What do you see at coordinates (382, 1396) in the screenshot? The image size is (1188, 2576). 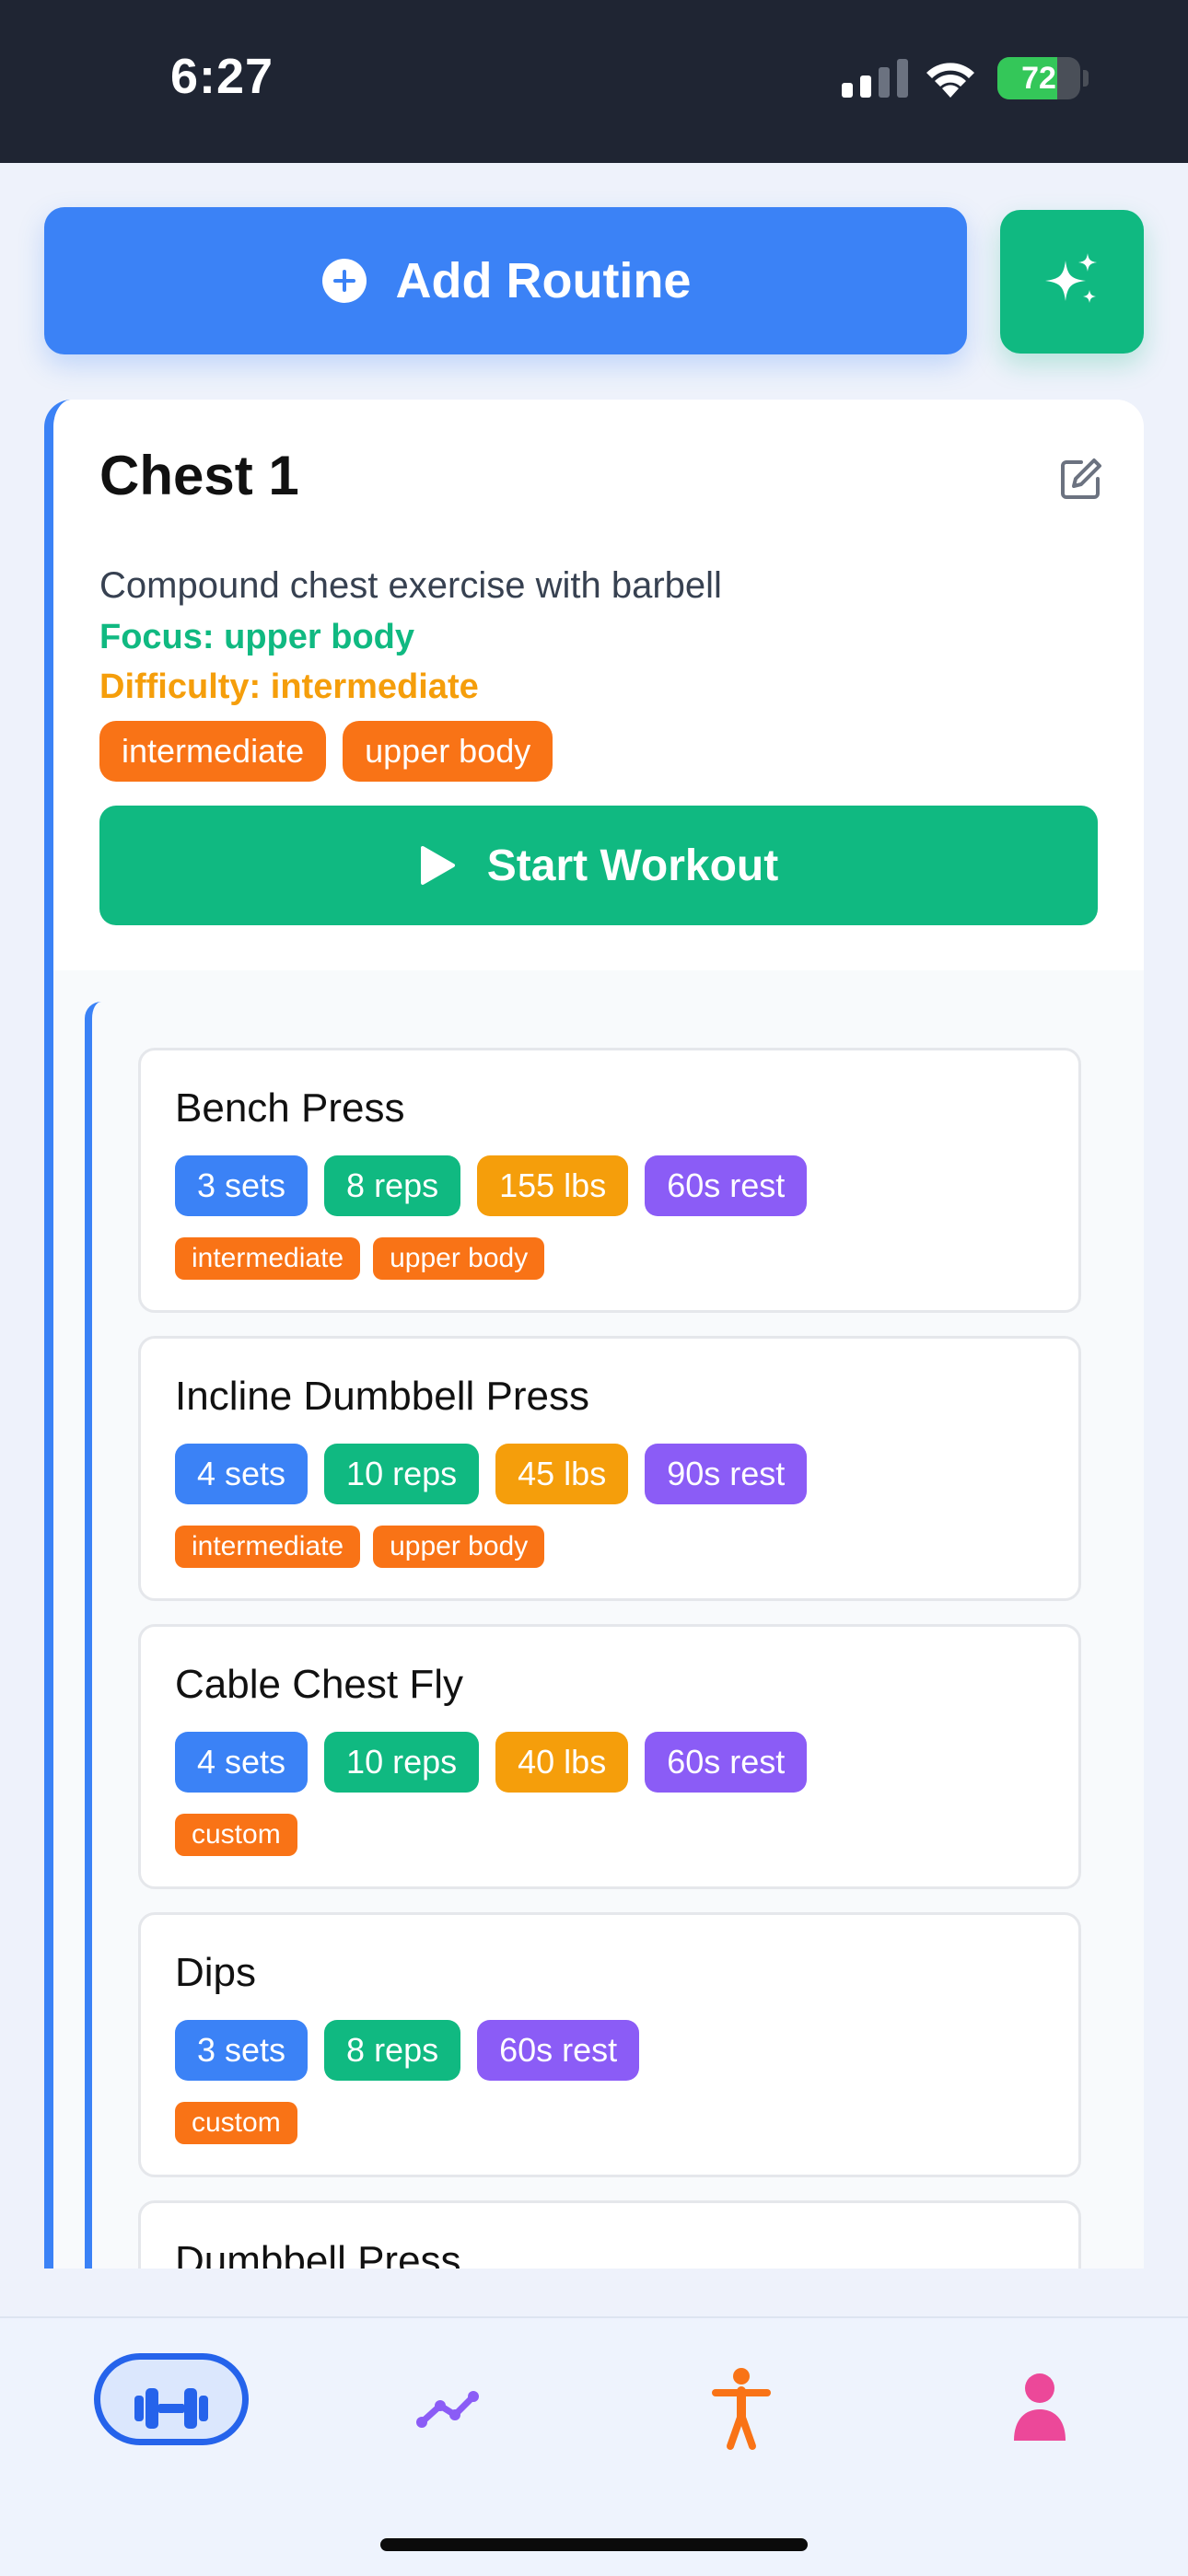 I see `exercise-name: Incline Dumbbell Press` at bounding box center [382, 1396].